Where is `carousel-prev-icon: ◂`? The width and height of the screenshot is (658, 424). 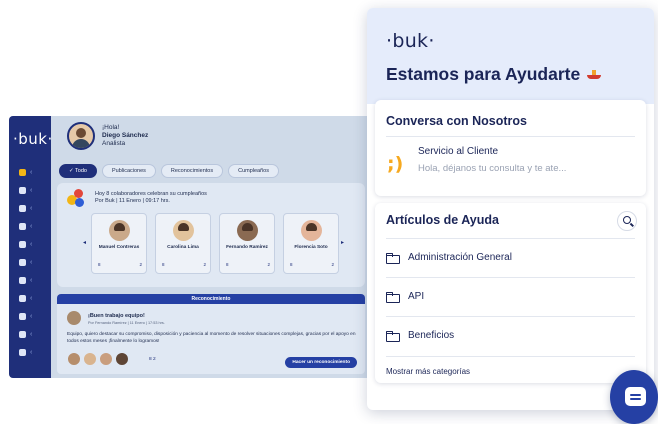
carousel-prev-icon: ◂ is located at coordinates (84, 242).